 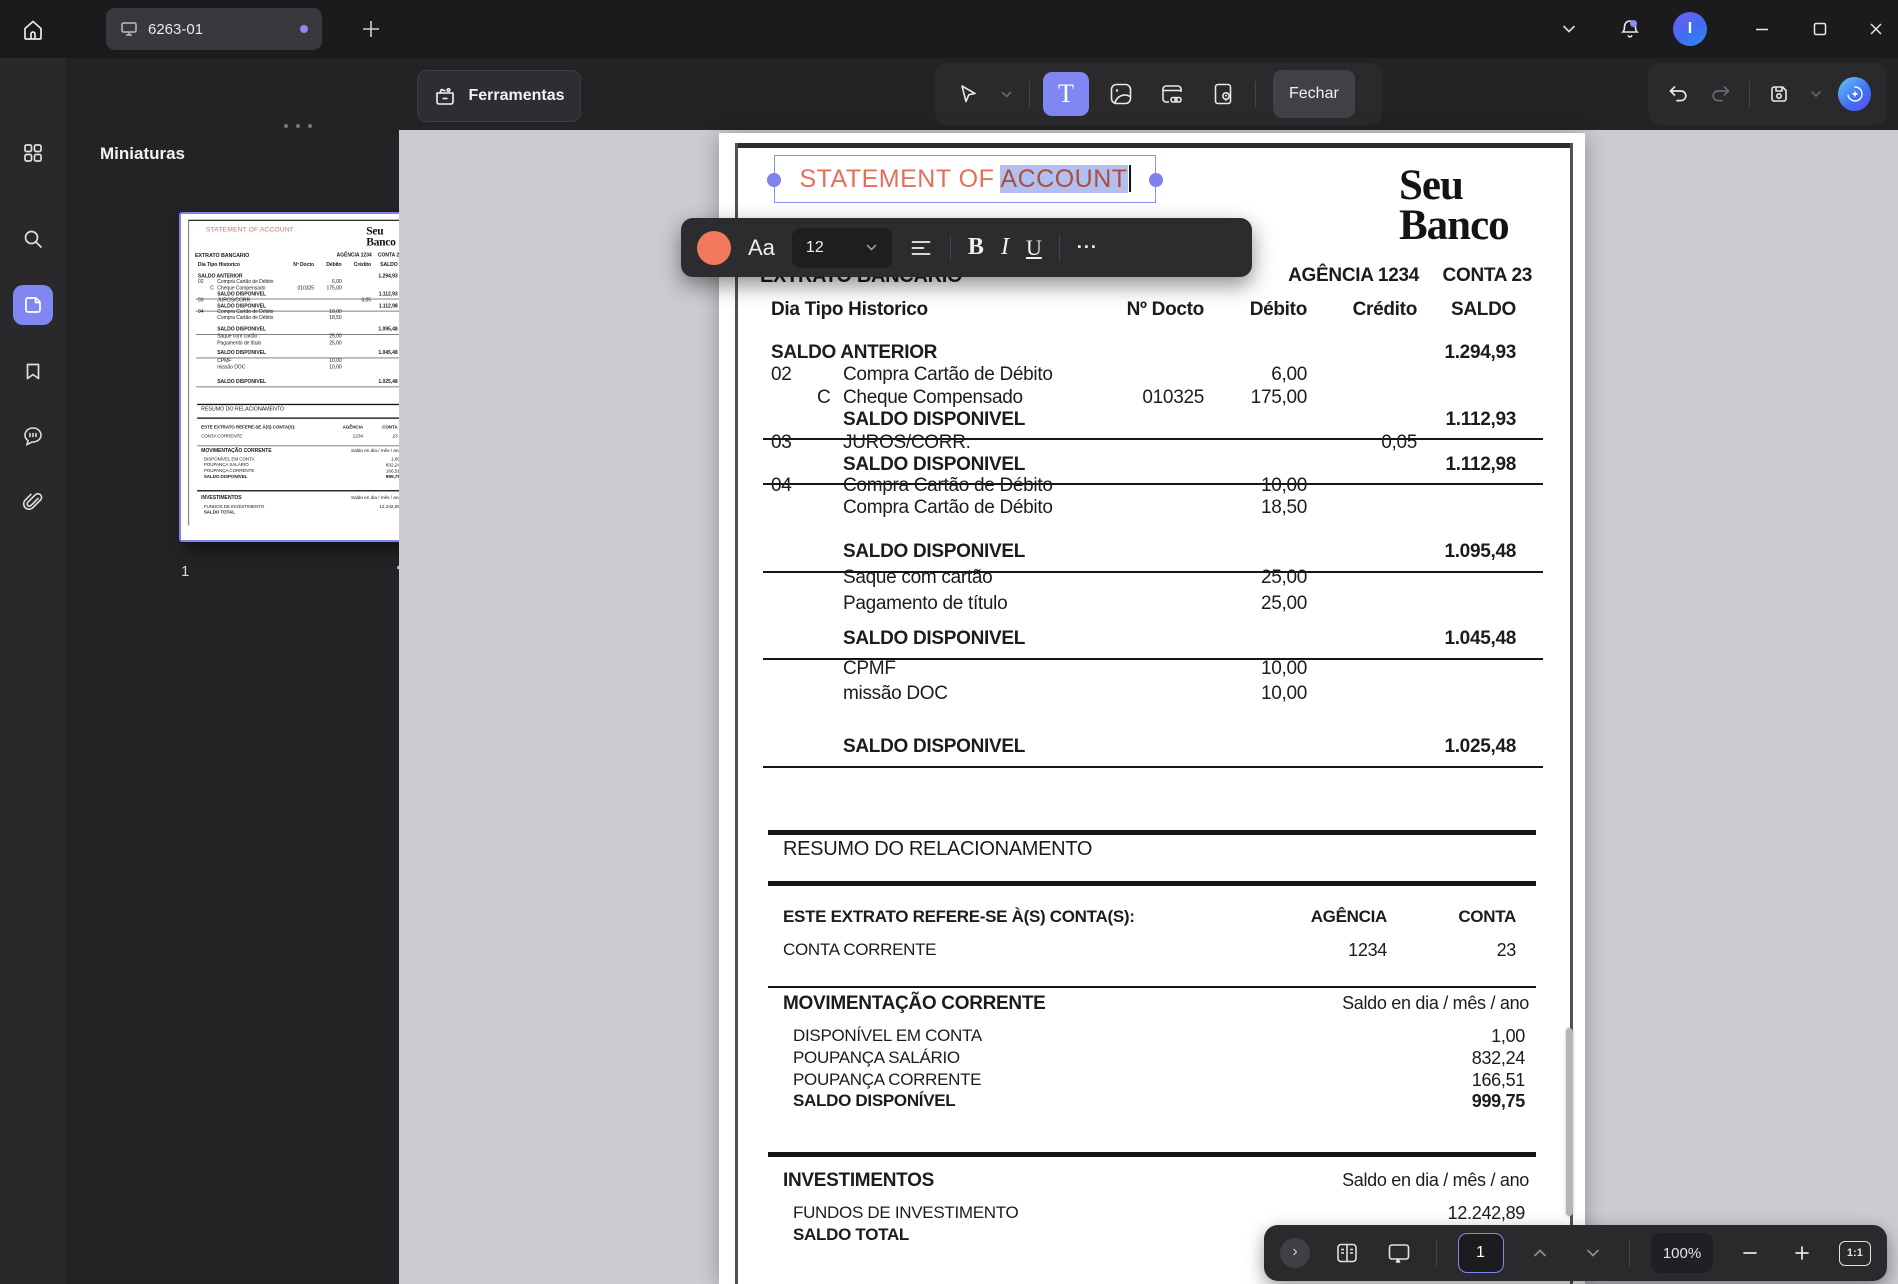 I want to click on collapse-bar-button: ›, so click(x=1295, y=1253).